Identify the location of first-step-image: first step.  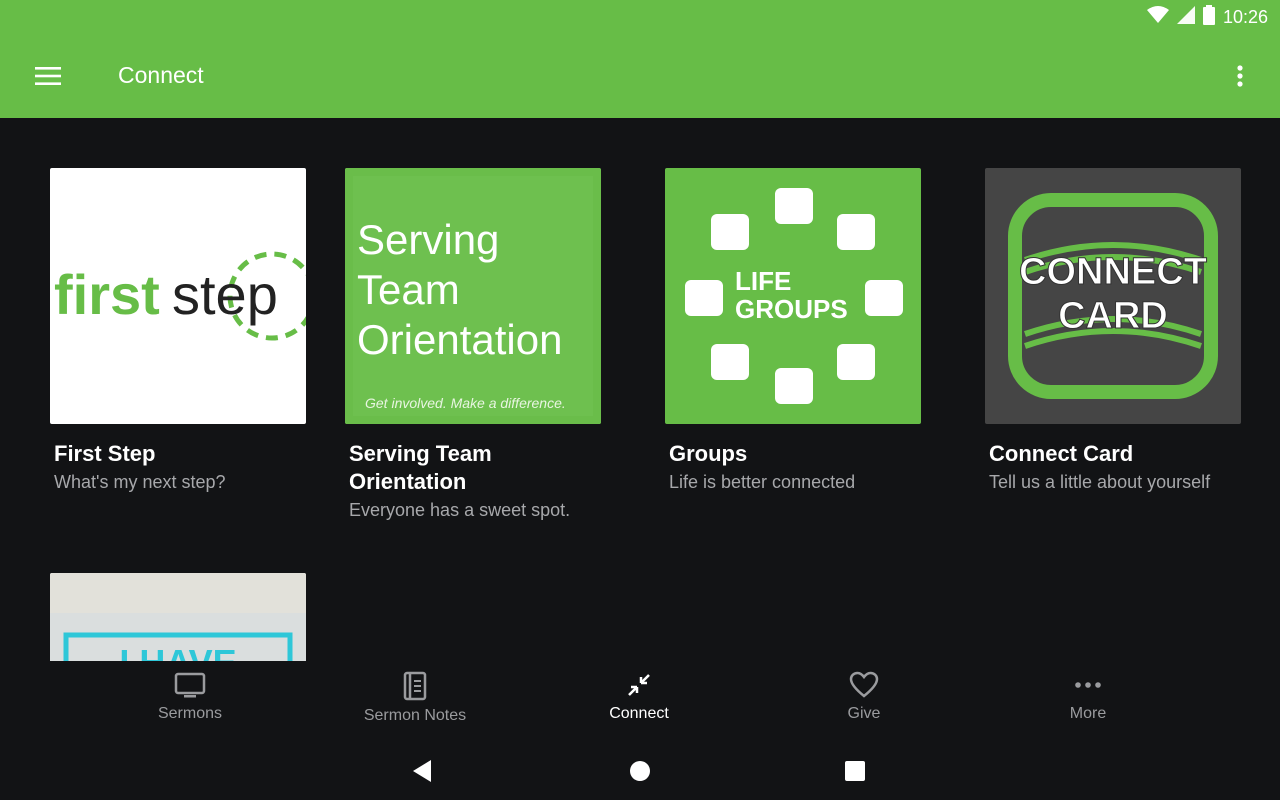
(178, 296).